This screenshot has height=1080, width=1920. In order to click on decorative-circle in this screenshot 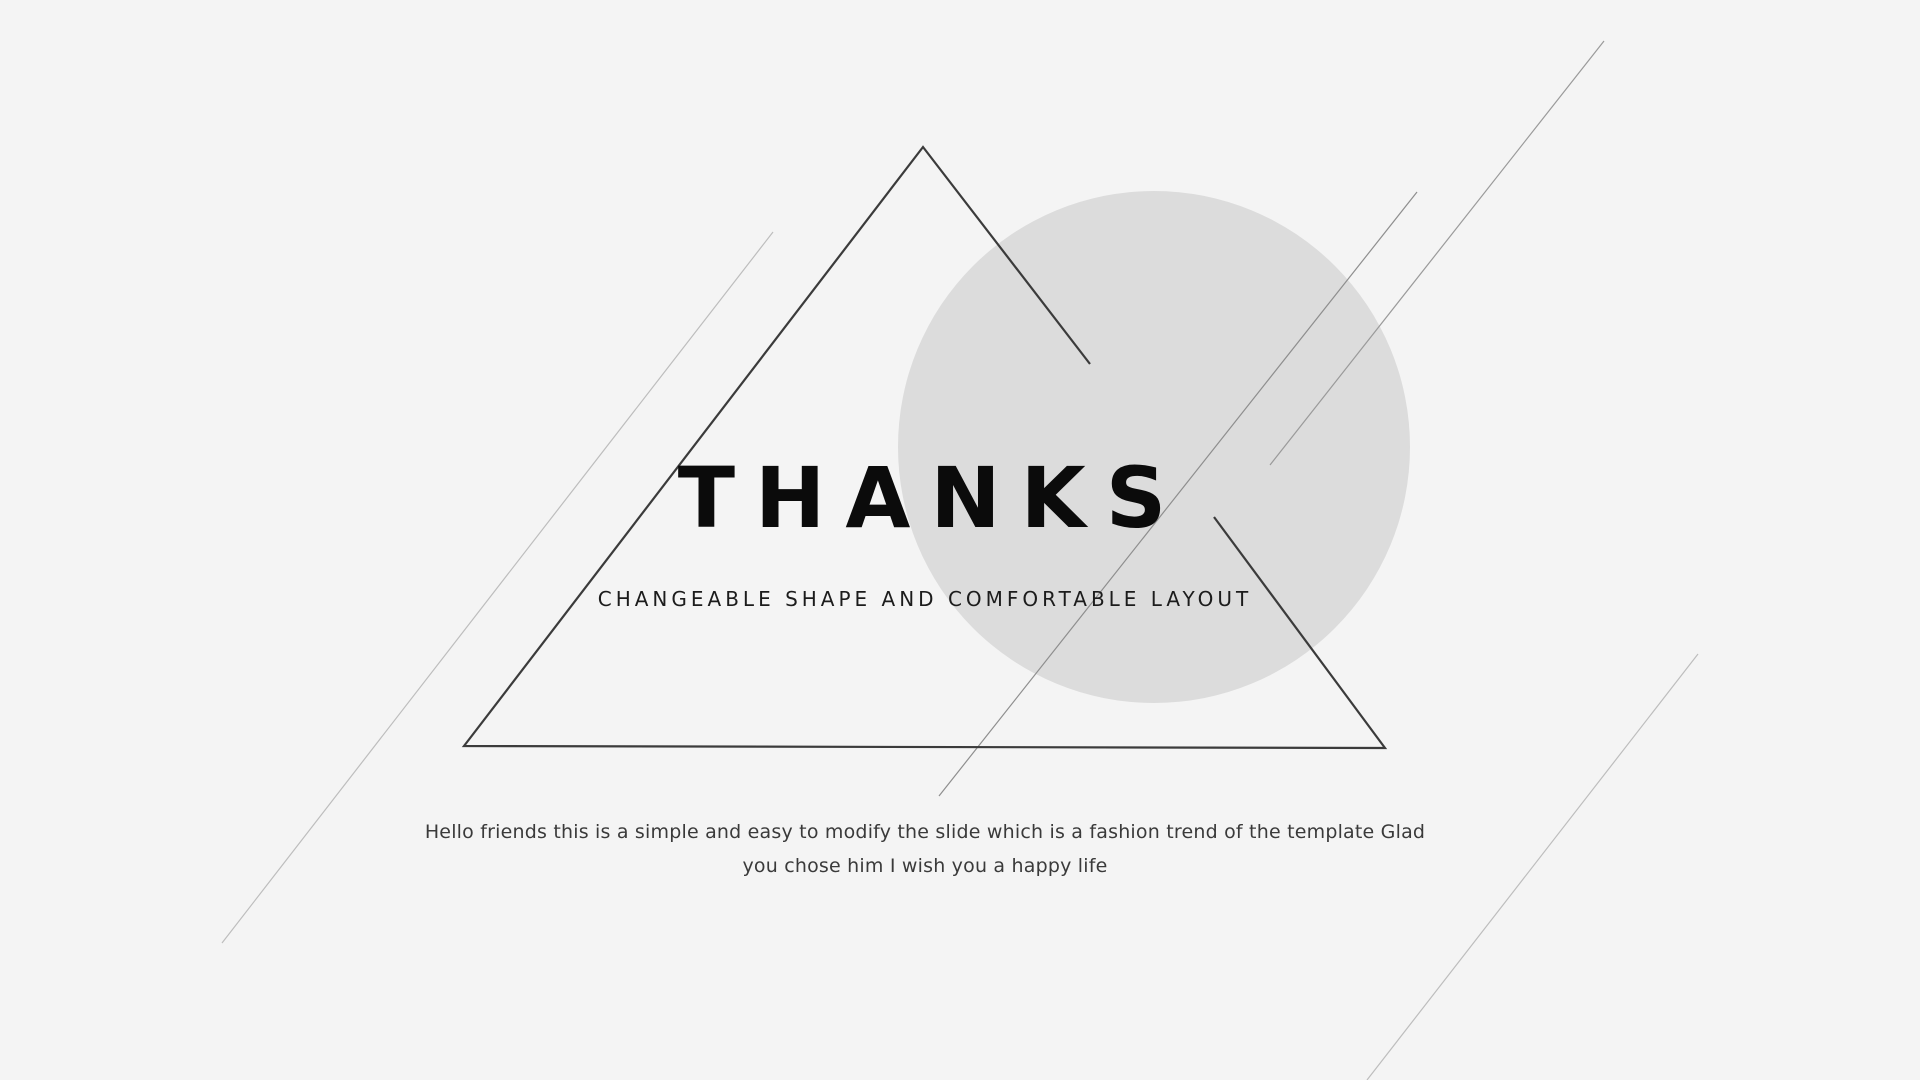, I will do `click(1154, 447)`.